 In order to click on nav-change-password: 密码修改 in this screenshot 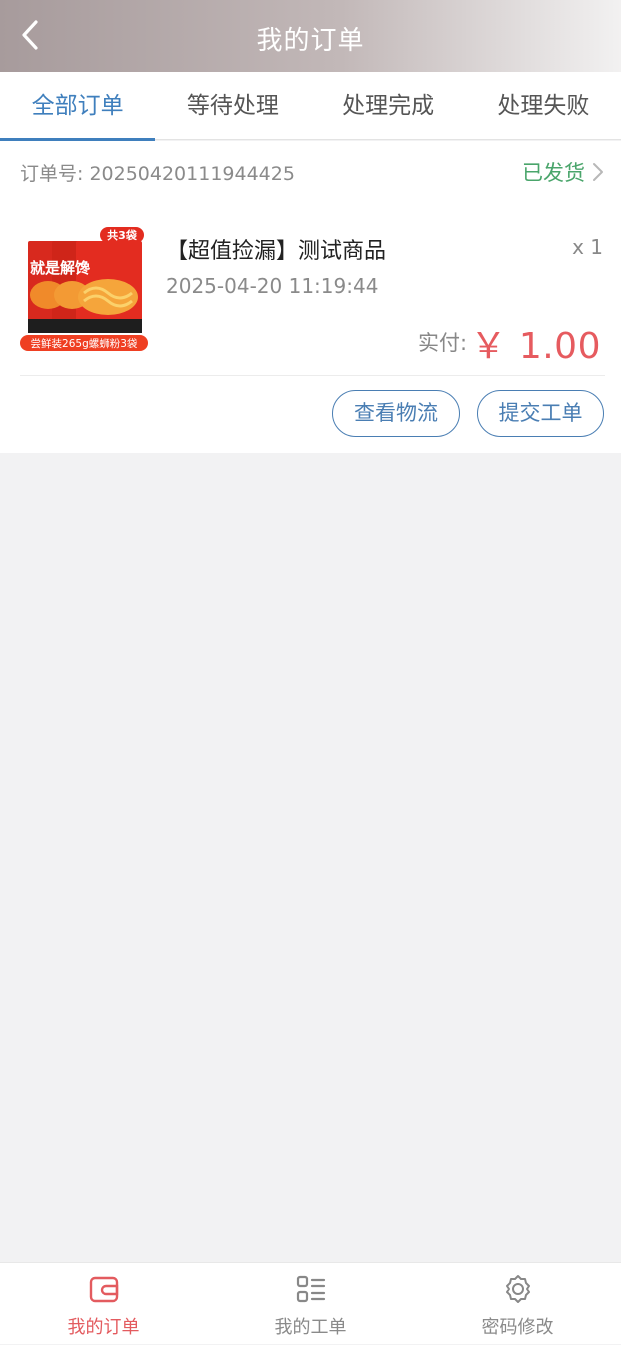, I will do `click(517, 1304)`.